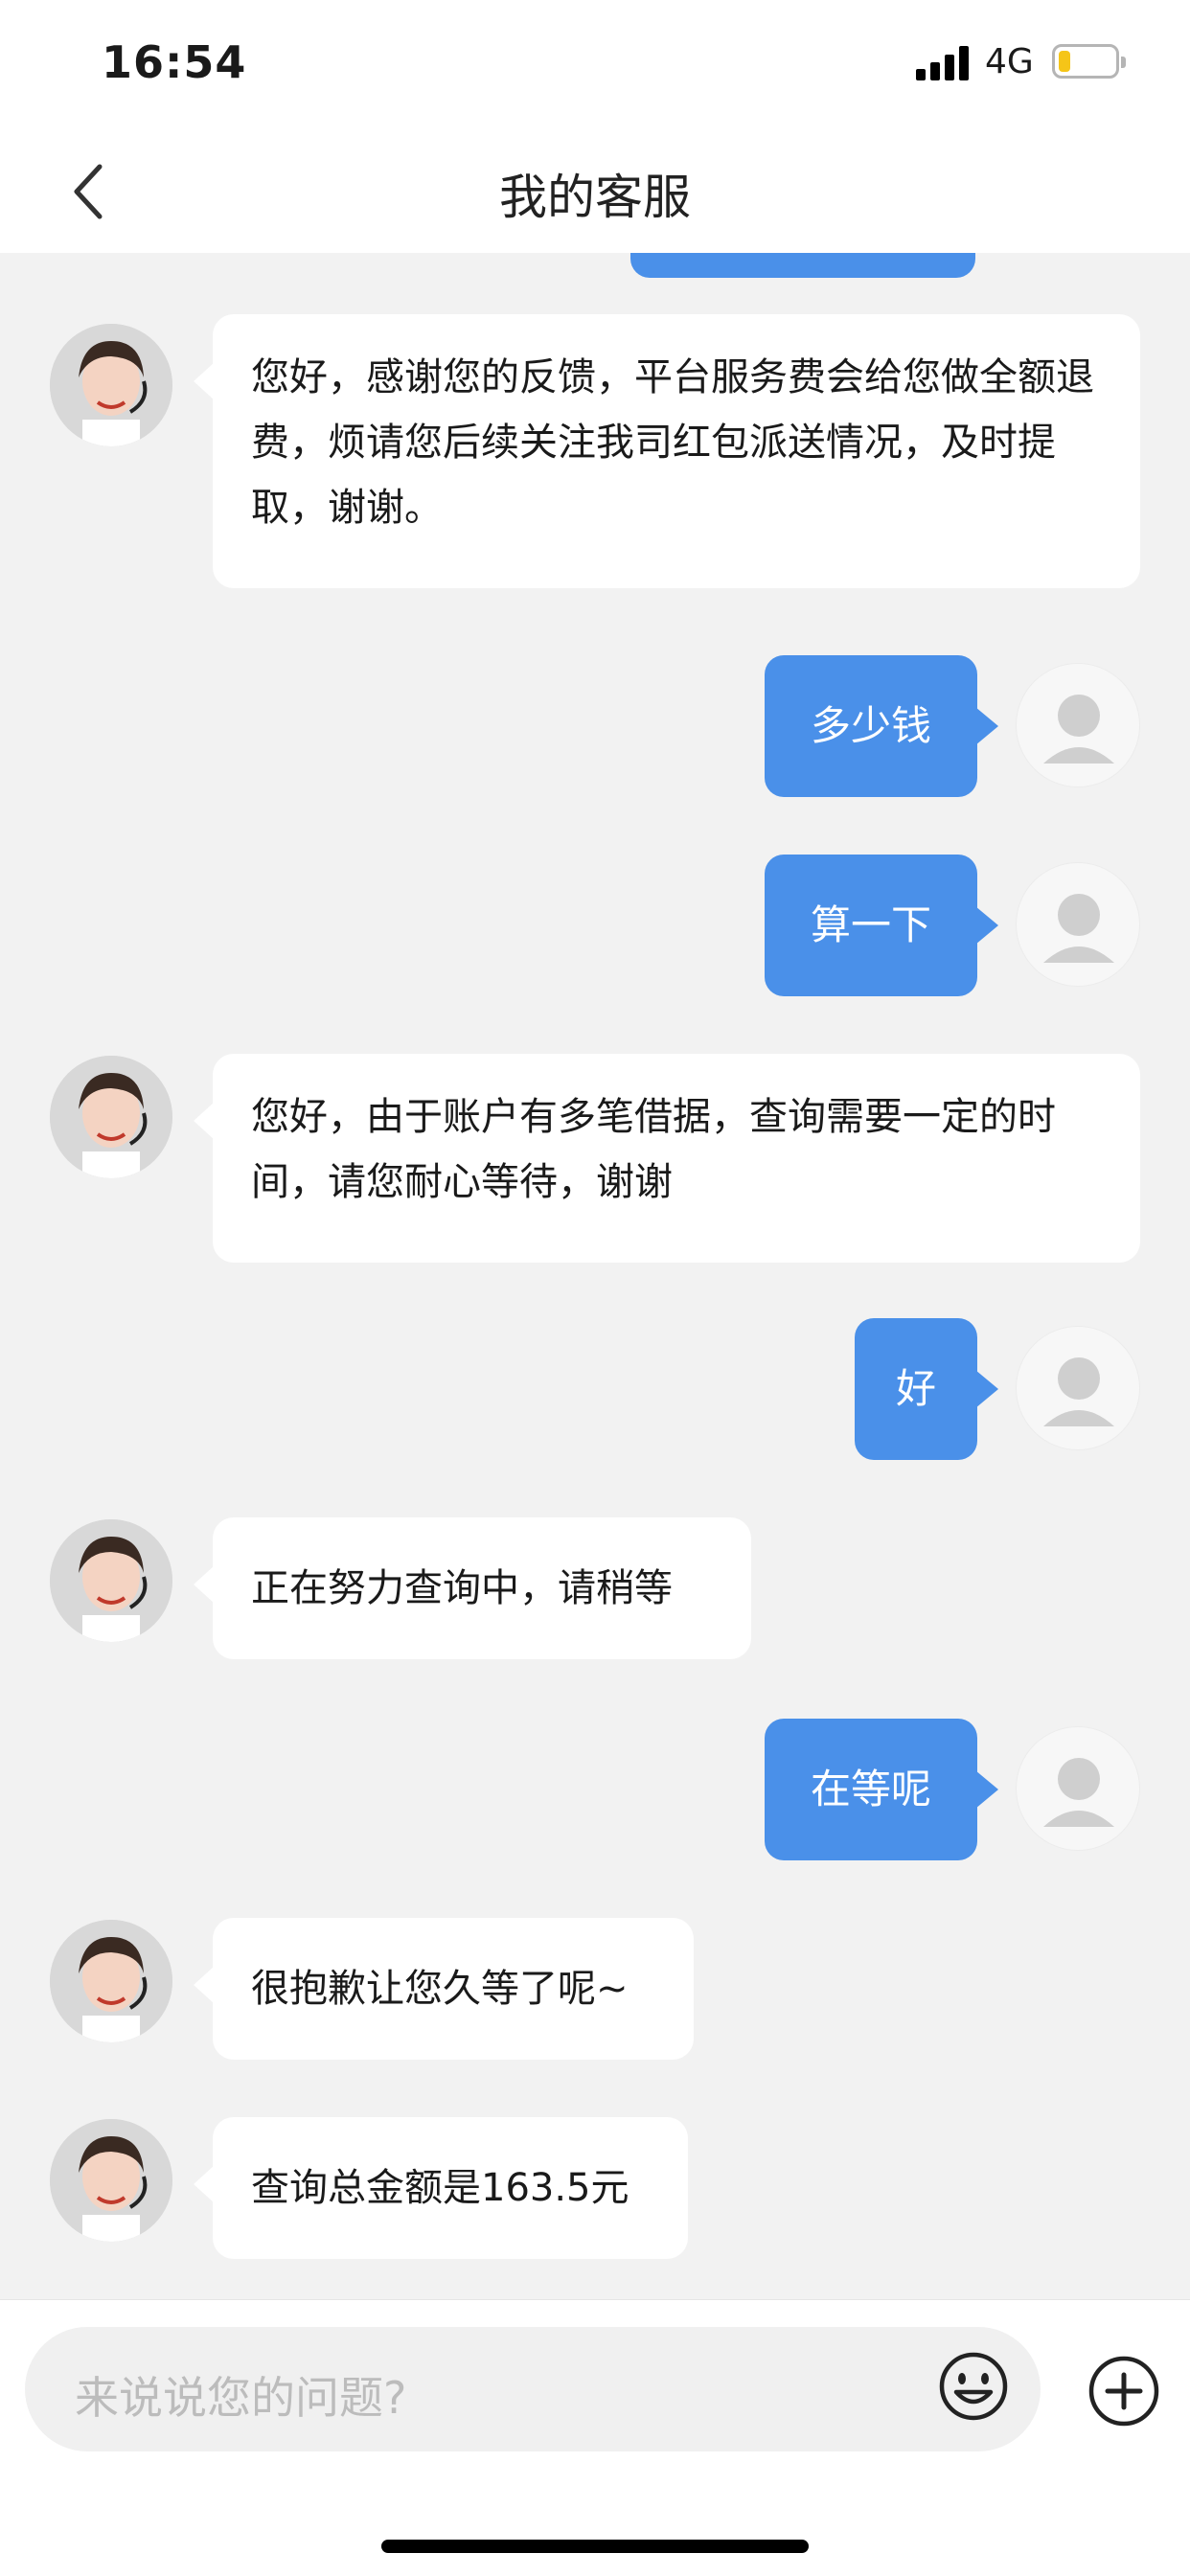 The width and height of the screenshot is (1190, 2576). What do you see at coordinates (444, 1989) in the screenshot?
I see `agent-message-bubble: 很抱歉让您久等了呢~` at bounding box center [444, 1989].